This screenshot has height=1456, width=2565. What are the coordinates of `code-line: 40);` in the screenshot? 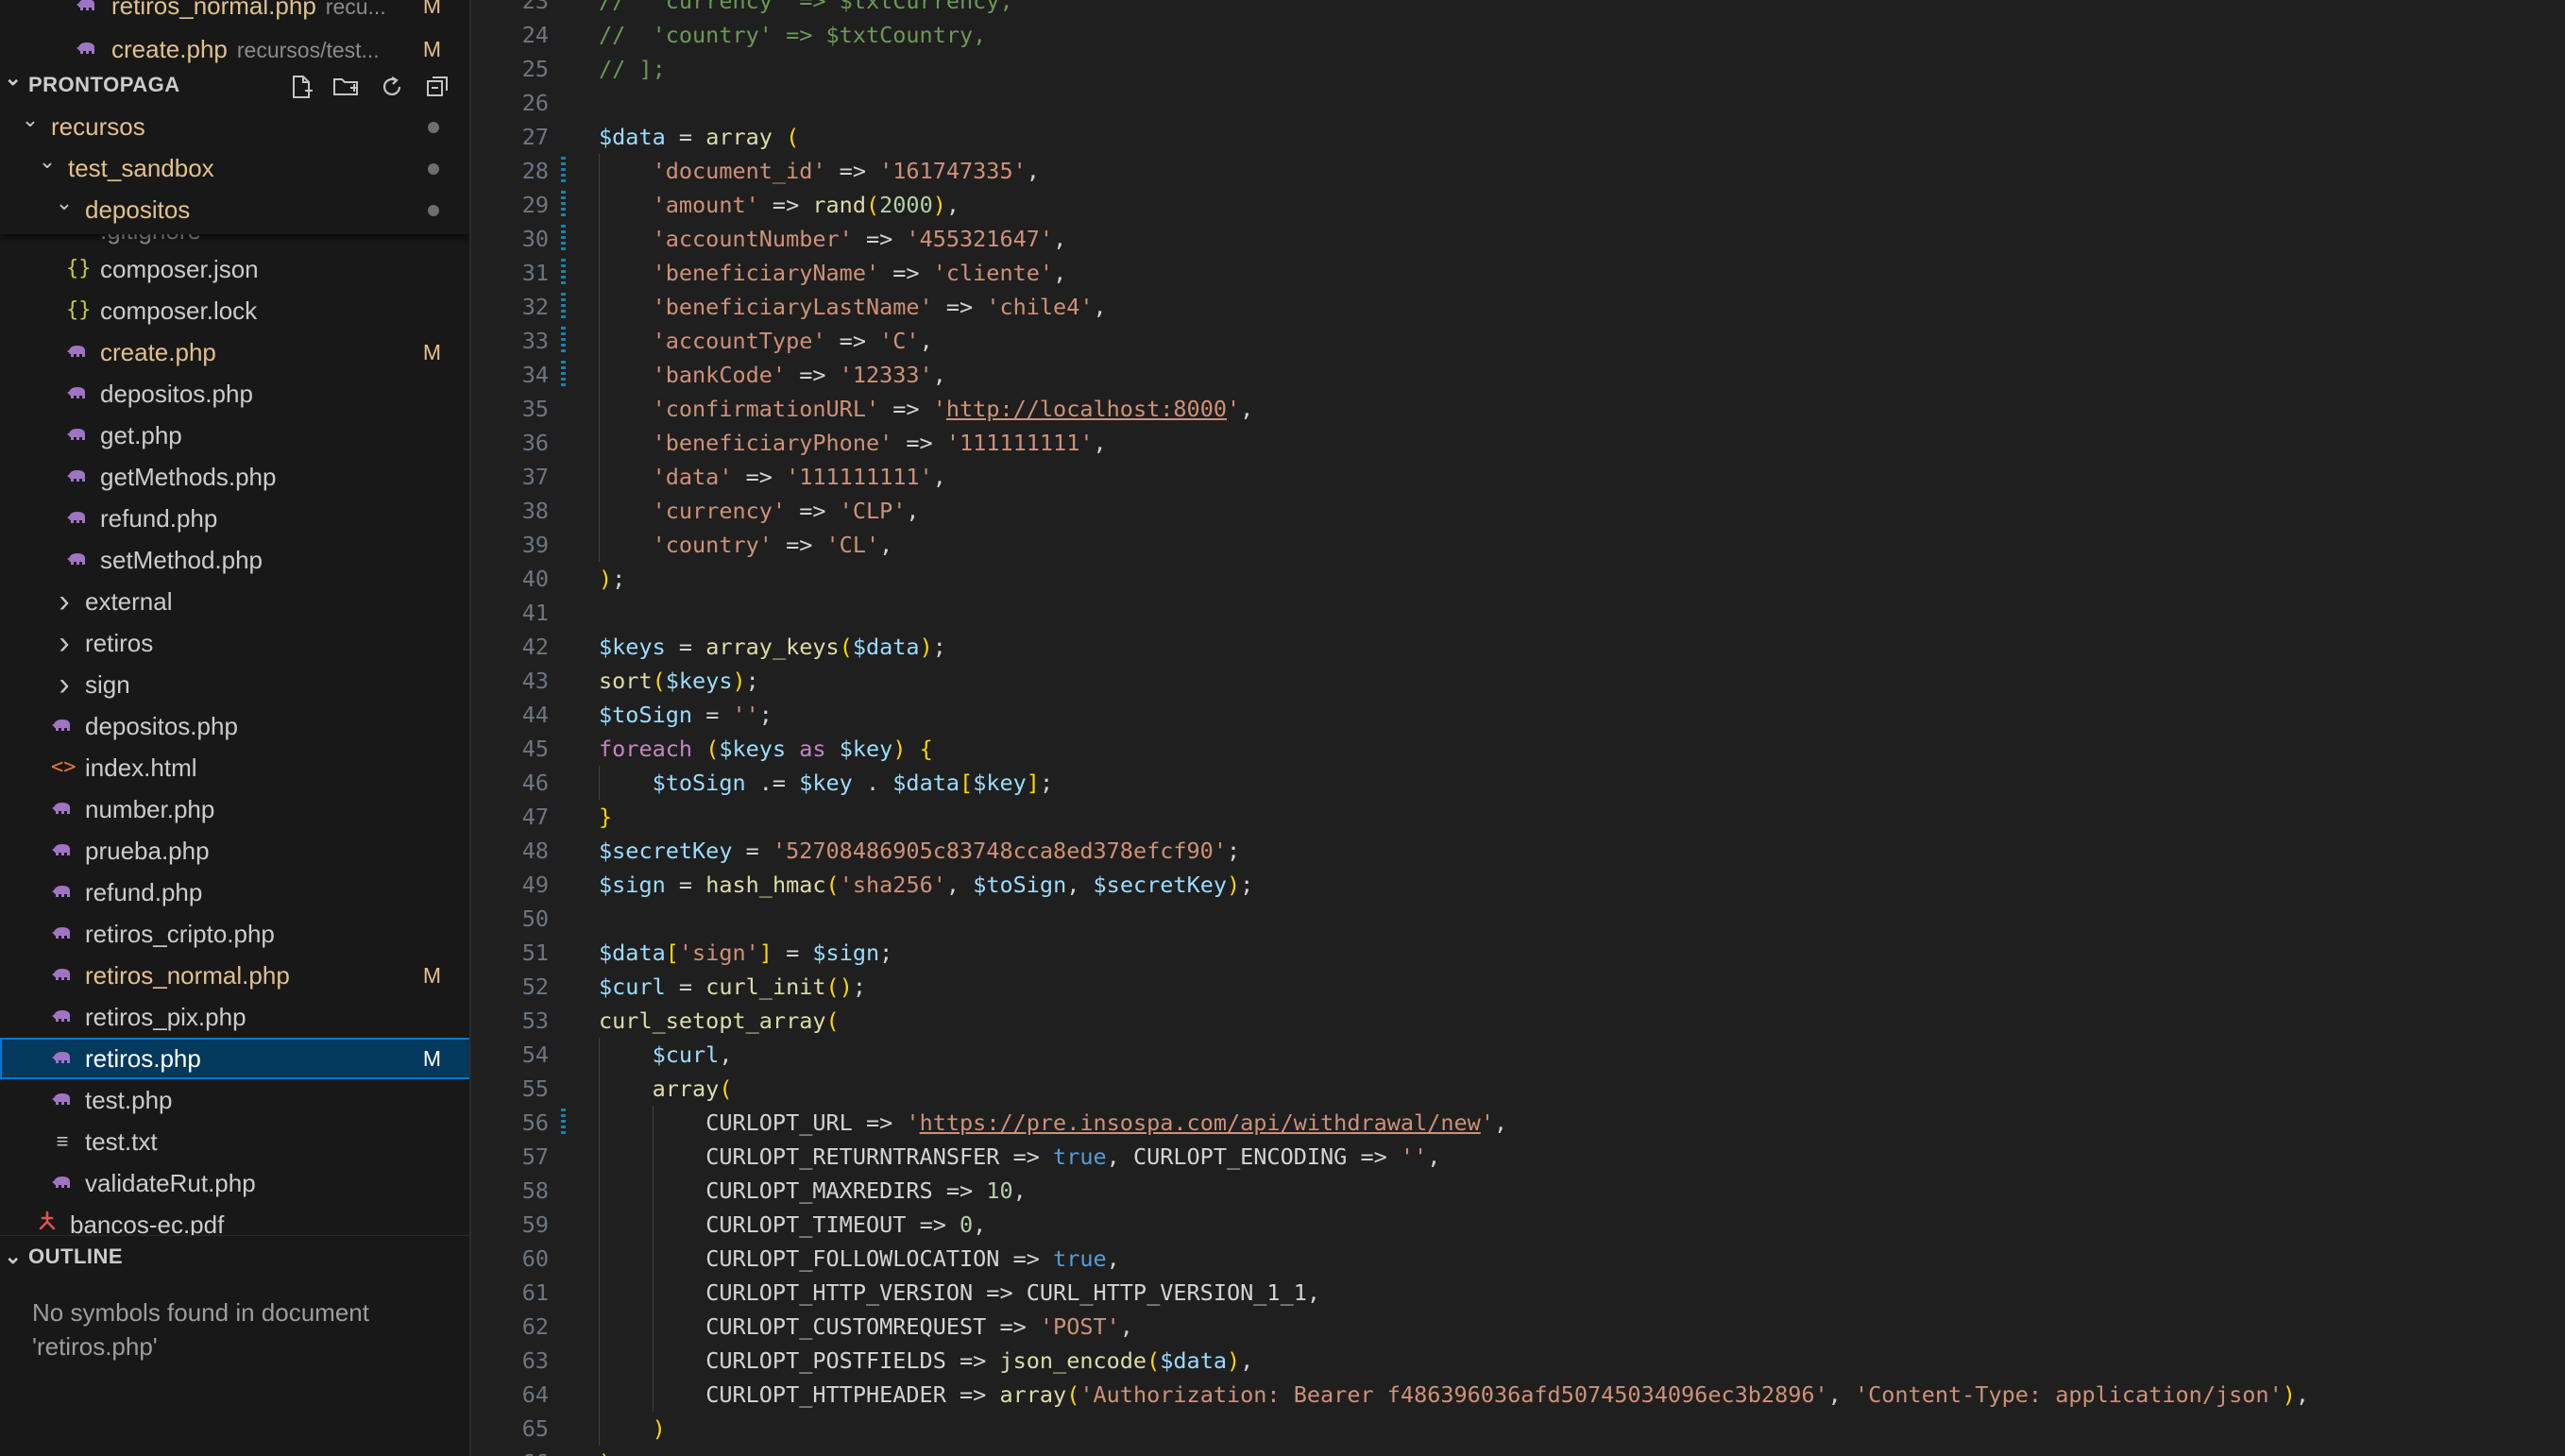 It's located at (1519, 579).